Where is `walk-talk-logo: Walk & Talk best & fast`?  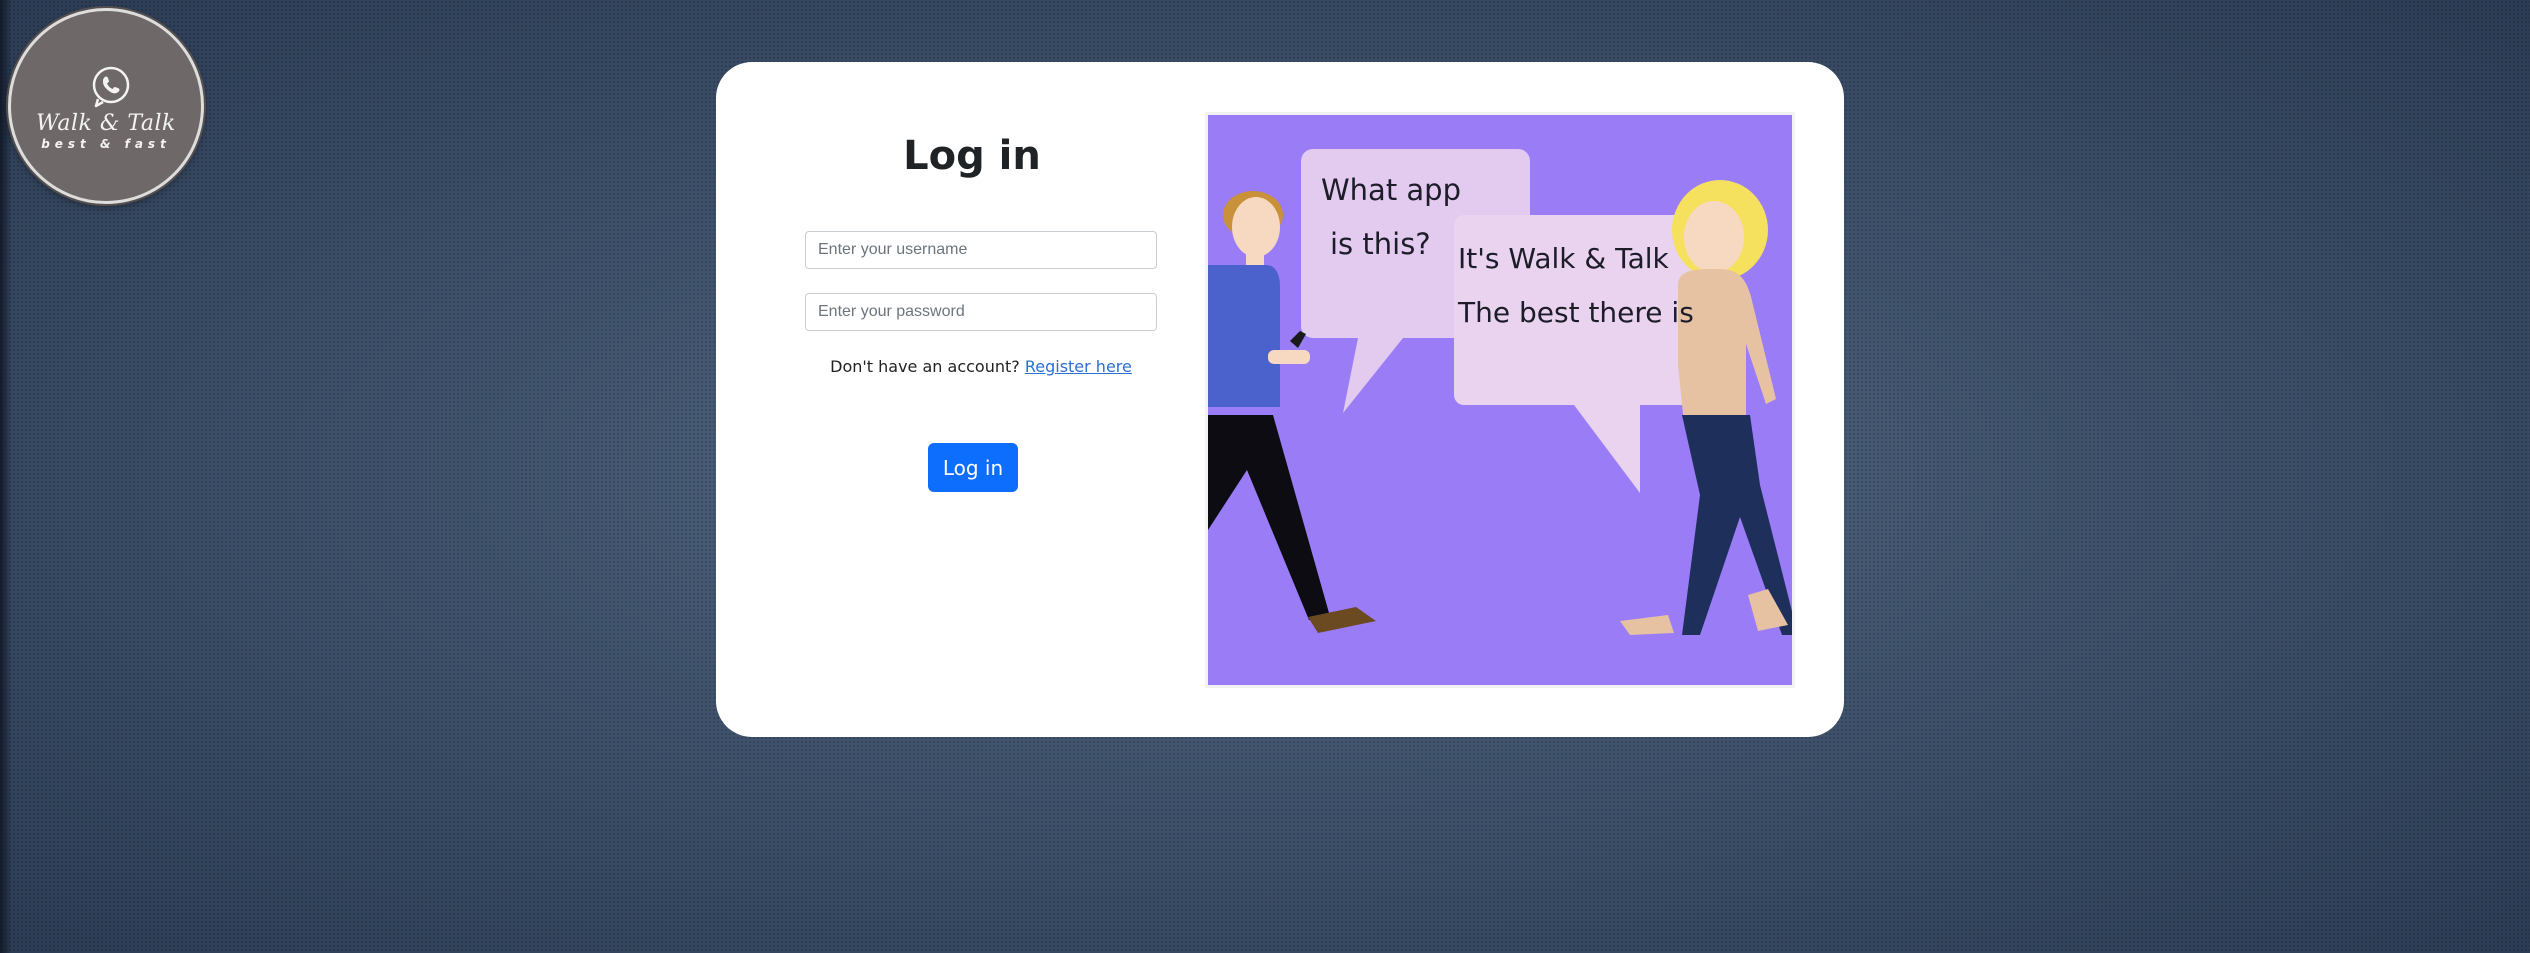 walk-talk-logo: Walk & Talk best & fast is located at coordinates (106, 106).